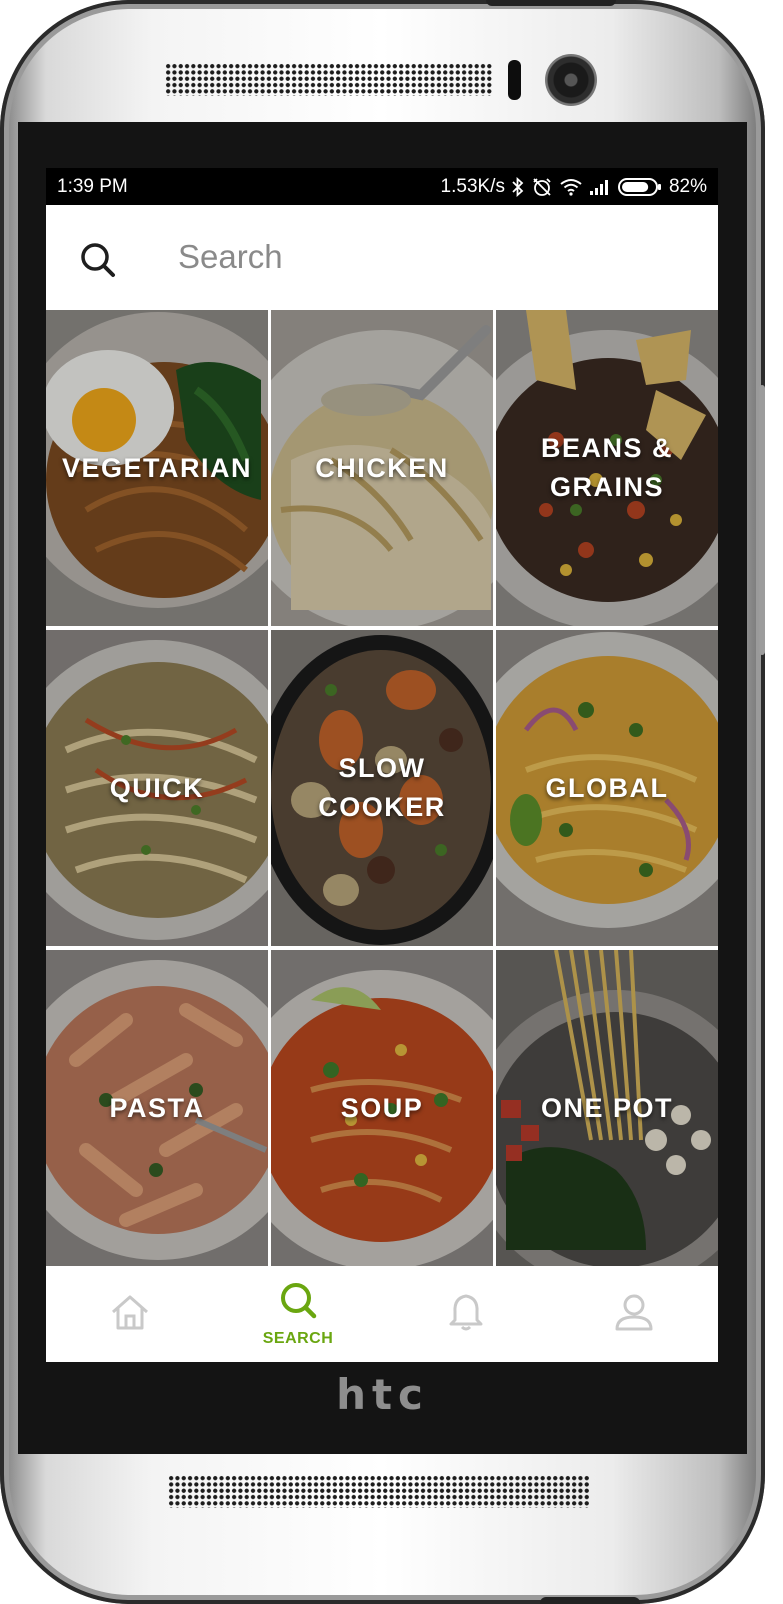 This screenshot has height=1604, width=783. I want to click on power-button, so click(551, 3).